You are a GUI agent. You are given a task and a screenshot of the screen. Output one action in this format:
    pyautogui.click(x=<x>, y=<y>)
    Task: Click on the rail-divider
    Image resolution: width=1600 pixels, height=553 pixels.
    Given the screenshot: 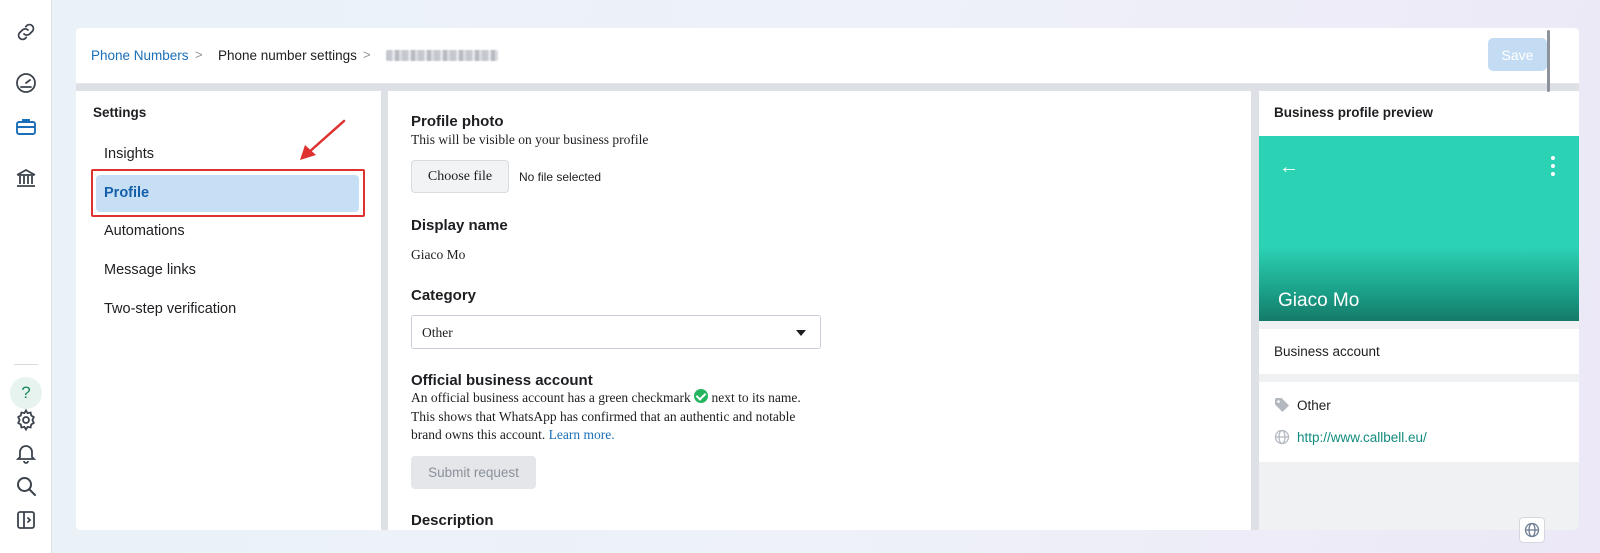 What is the action you would take?
    pyautogui.click(x=26, y=364)
    